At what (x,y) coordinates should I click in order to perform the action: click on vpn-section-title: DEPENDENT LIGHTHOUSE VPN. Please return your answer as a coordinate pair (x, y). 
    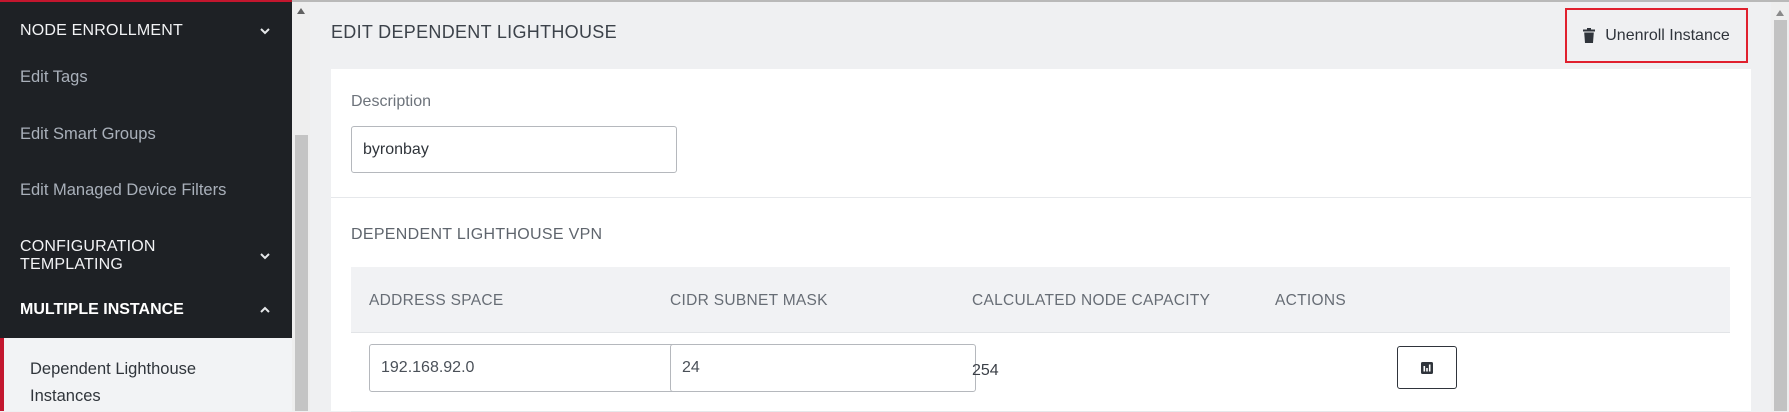
    Looking at the image, I should click on (477, 234).